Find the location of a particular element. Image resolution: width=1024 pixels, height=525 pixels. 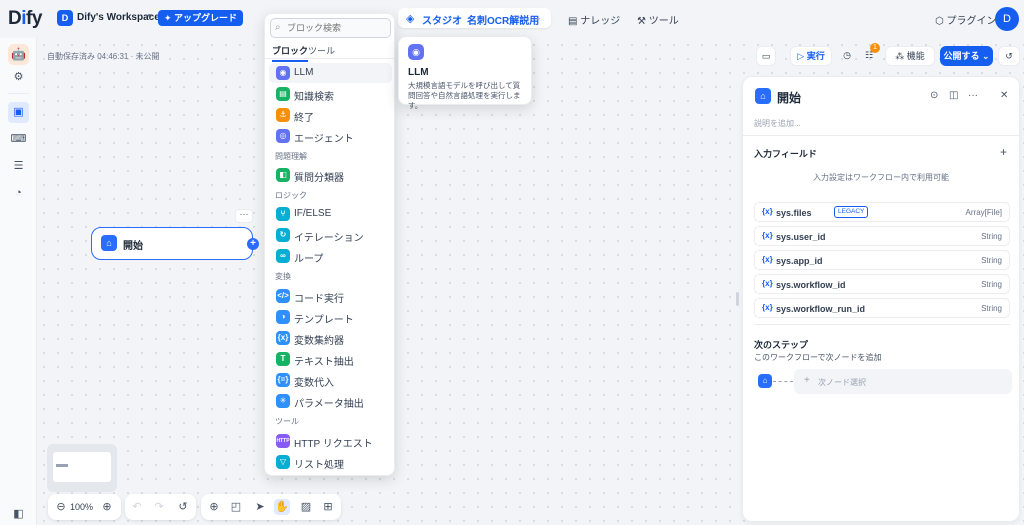

block-variable-aggregator: {x} 変数集約器 is located at coordinates (330, 338).